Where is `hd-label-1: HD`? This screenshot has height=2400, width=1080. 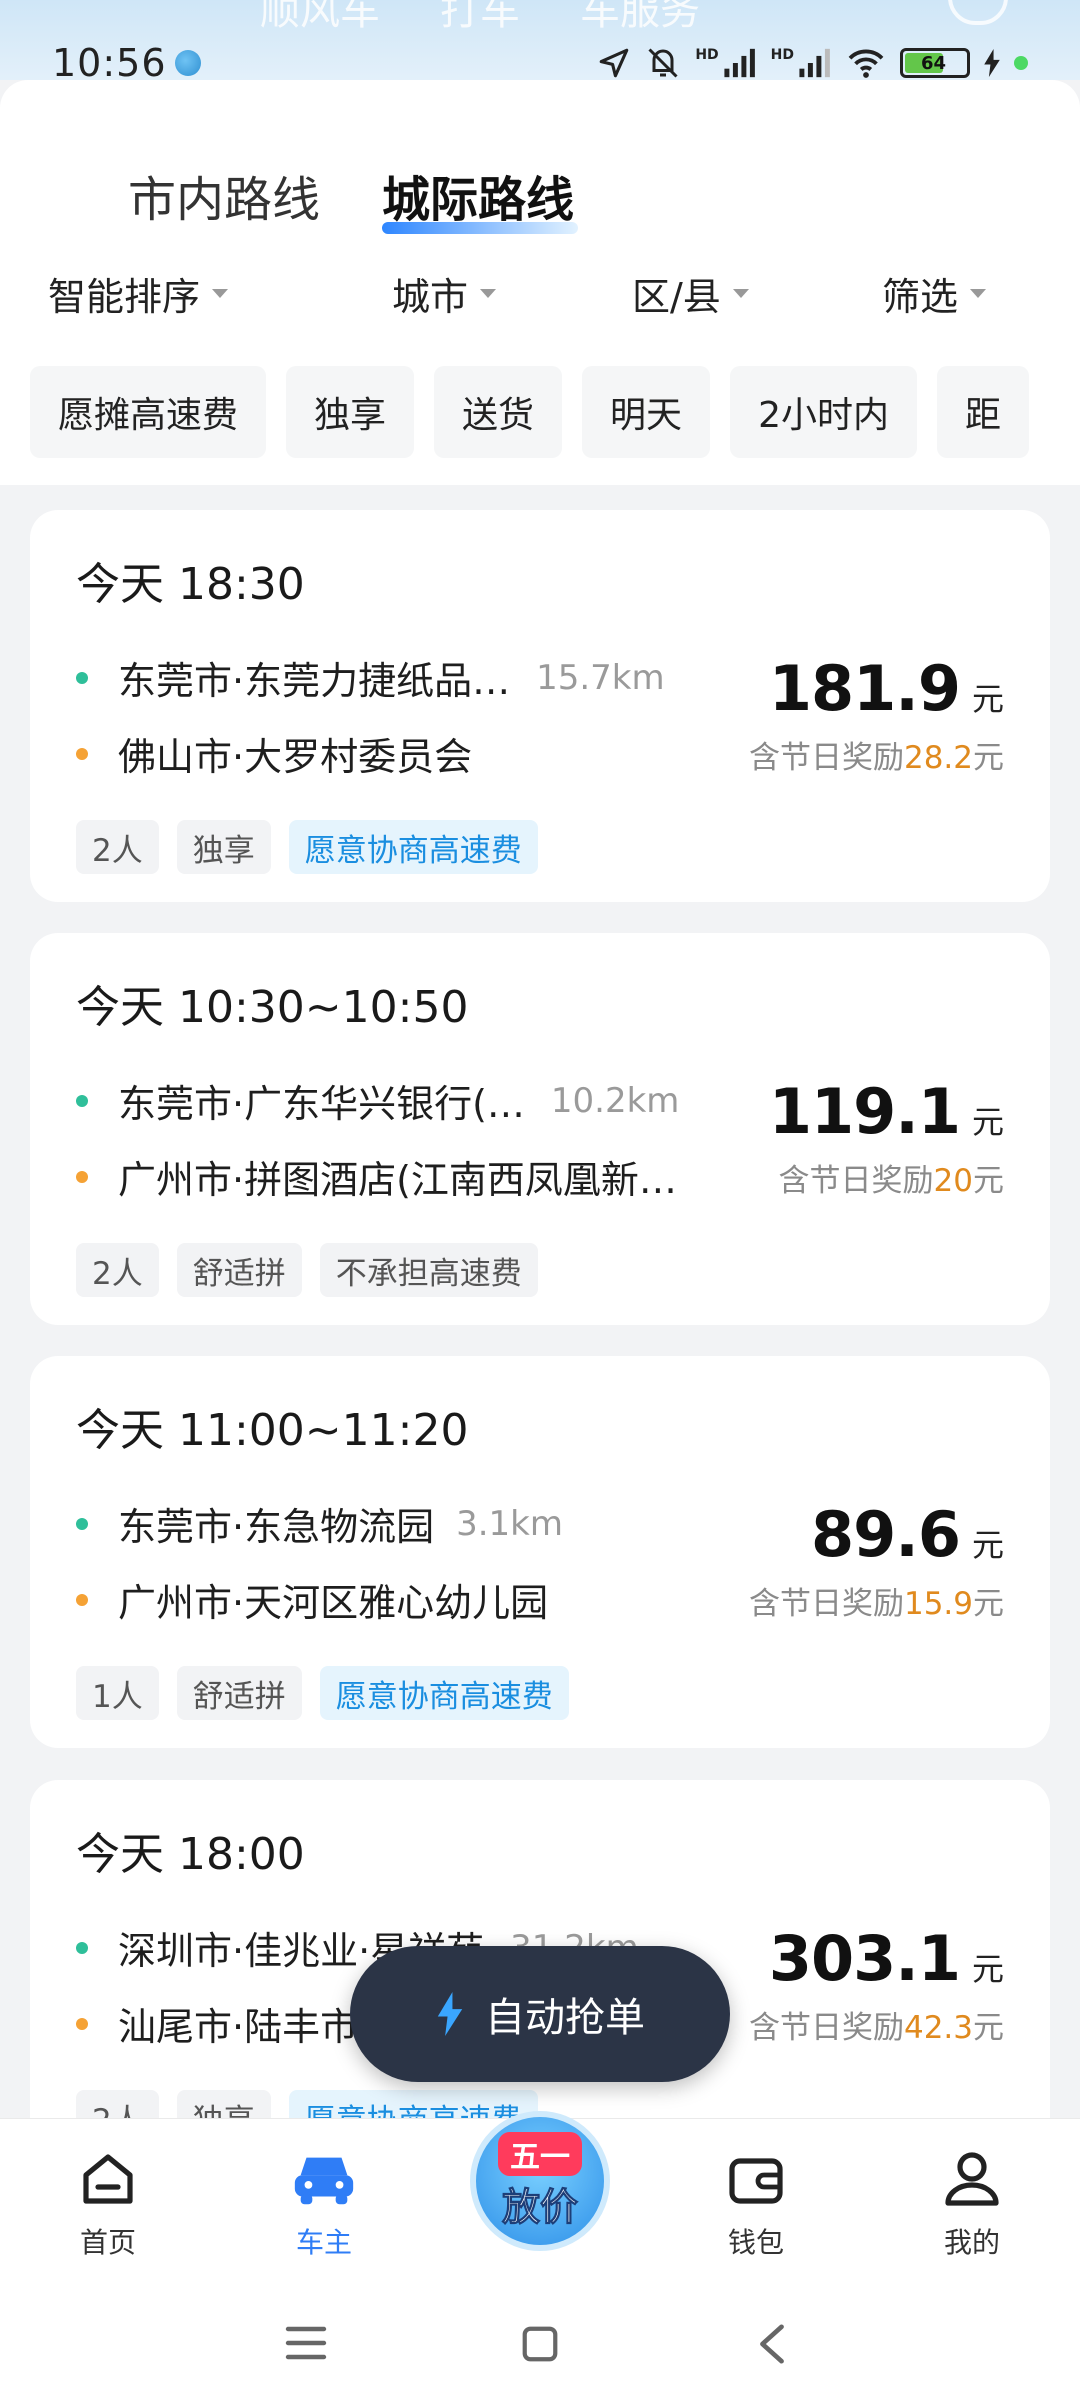
hd-label-1: HD is located at coordinates (707, 55).